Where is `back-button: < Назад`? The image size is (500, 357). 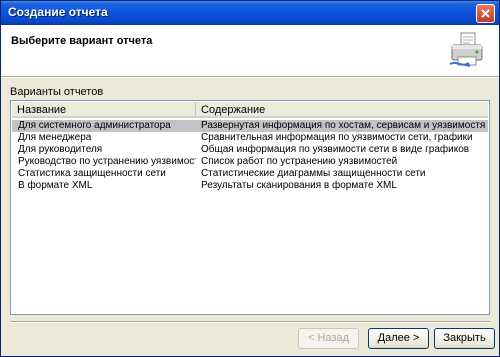 back-button: < Назад is located at coordinates (328, 338).